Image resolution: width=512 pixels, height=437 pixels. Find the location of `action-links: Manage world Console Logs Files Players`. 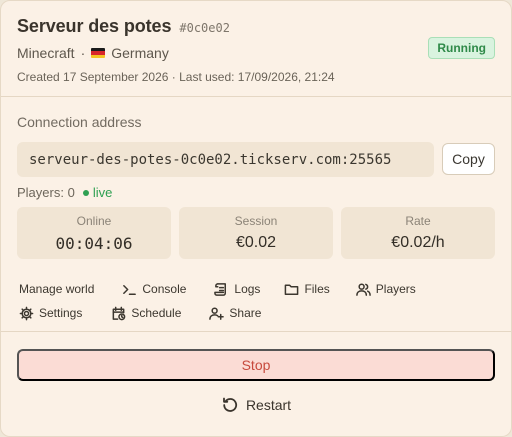

action-links: Manage world Console Logs Files Players is located at coordinates (256, 301).